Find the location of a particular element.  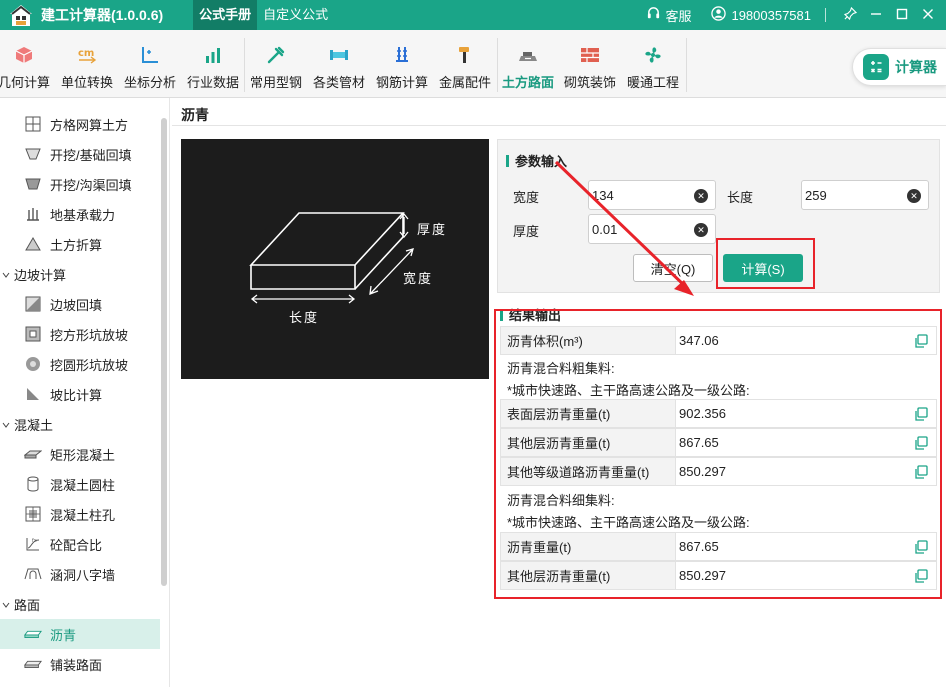

column-hole-icon is located at coordinates (33, 514).